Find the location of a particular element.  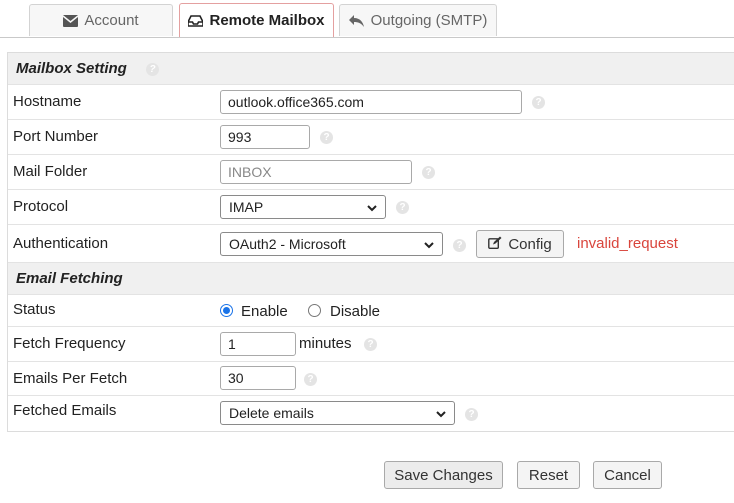

fetch-frequency-unit: minutes is located at coordinates (325, 343).